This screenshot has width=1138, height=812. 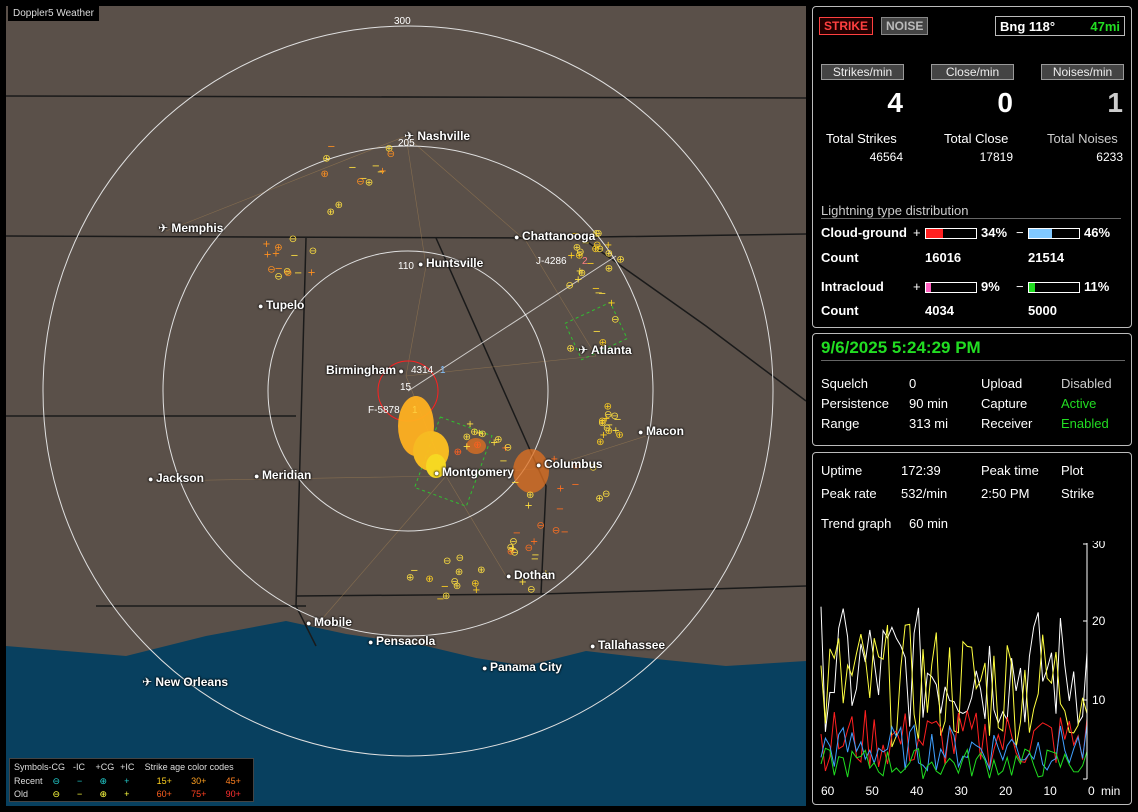 What do you see at coordinates (1085, 423) in the screenshot?
I see `receiver-value: Enabled` at bounding box center [1085, 423].